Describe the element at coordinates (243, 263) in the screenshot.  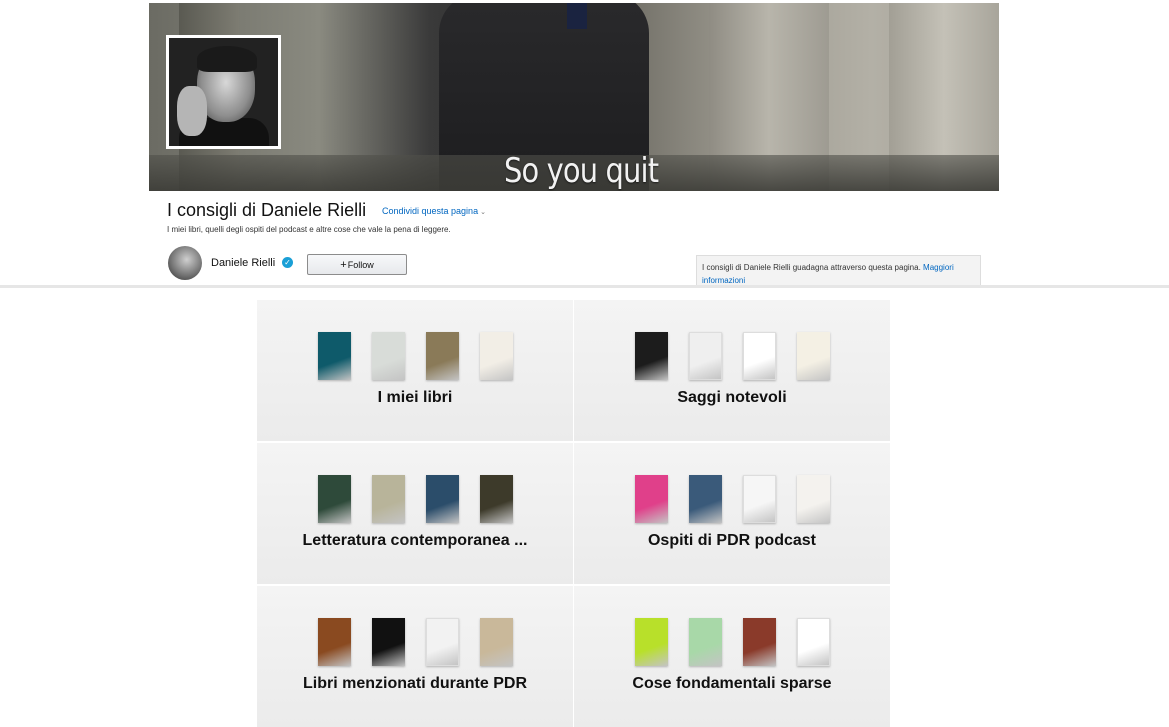
I see `author-name: Daniele Rielli` at that location.